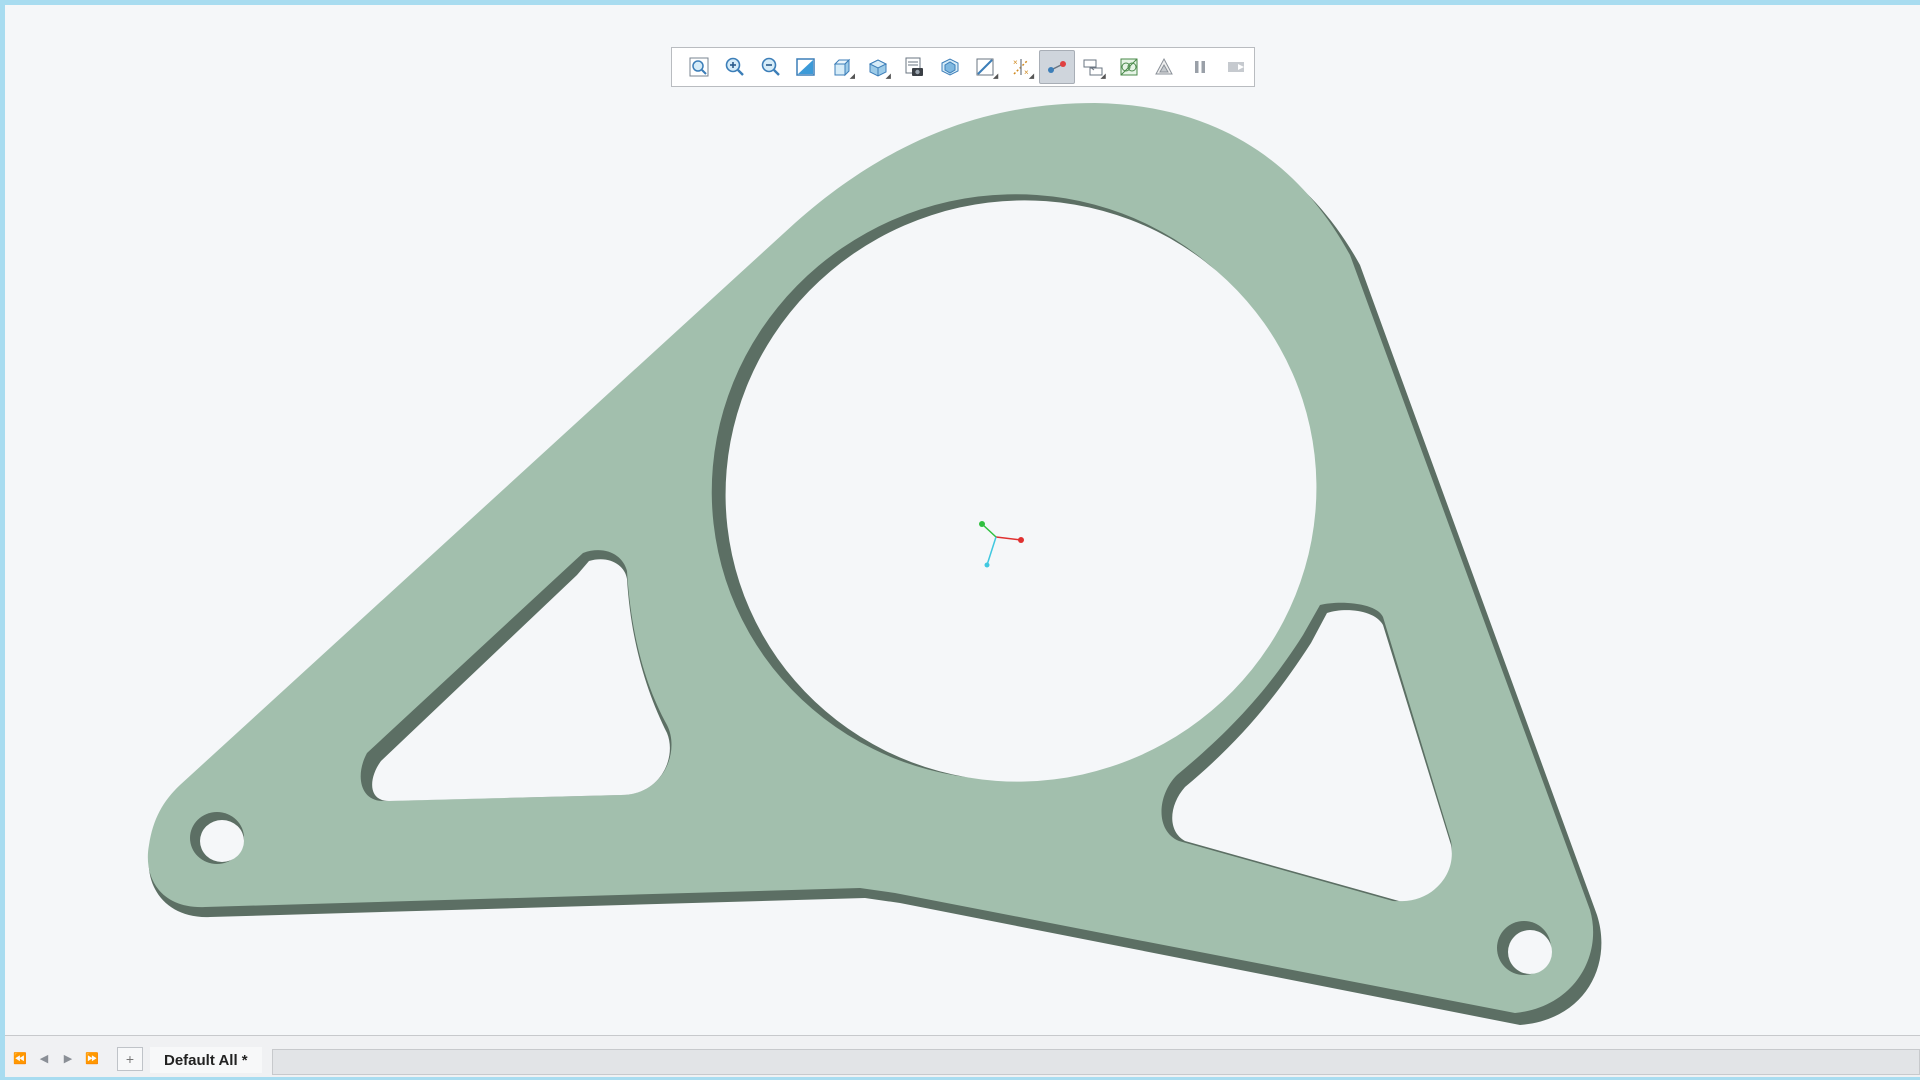  I want to click on simulation-icon, so click(1164, 66).